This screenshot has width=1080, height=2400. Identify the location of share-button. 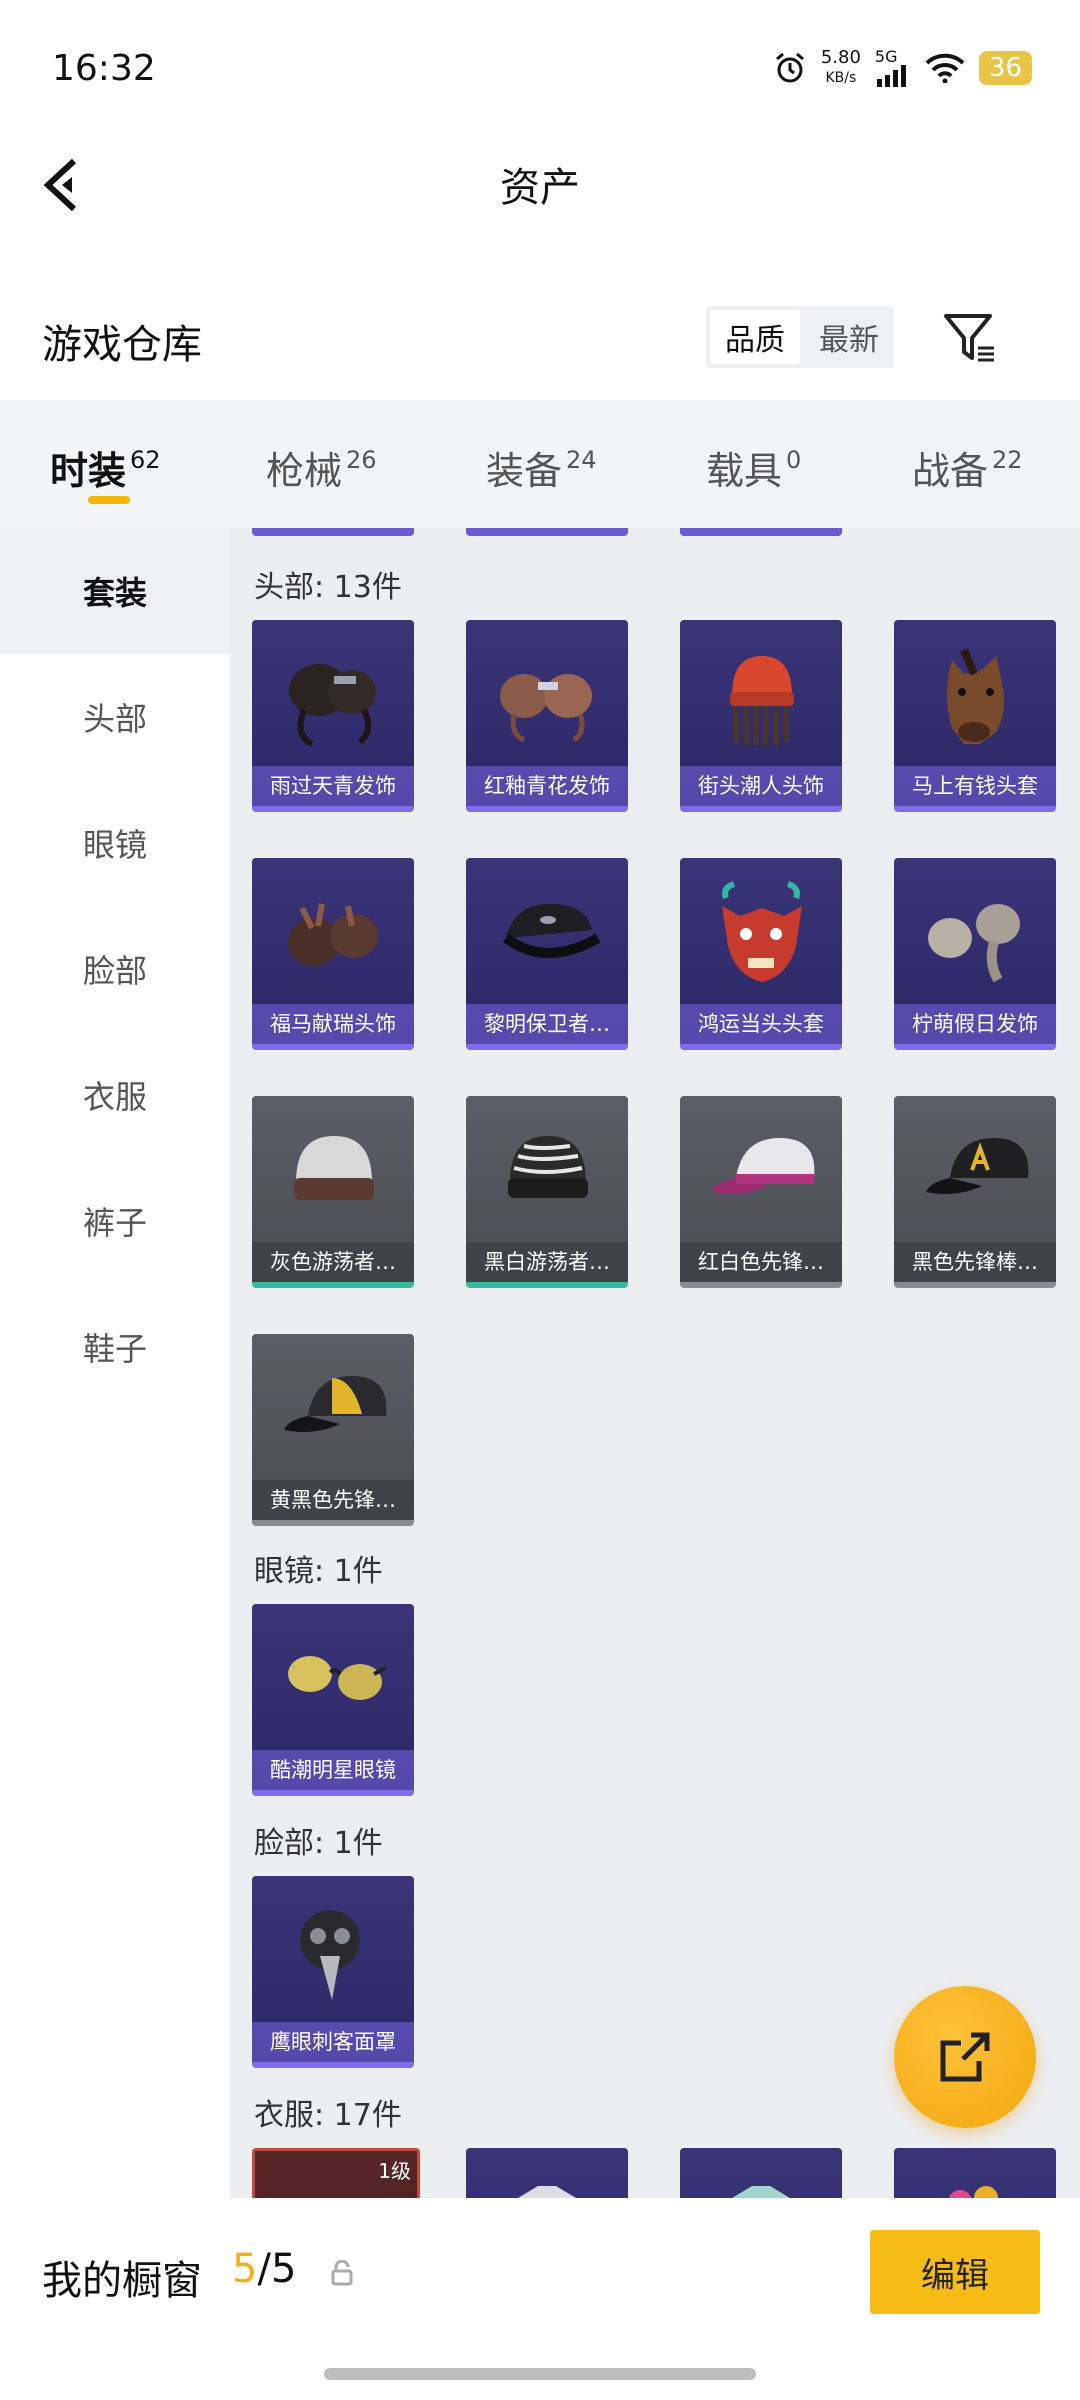
(965, 2057).